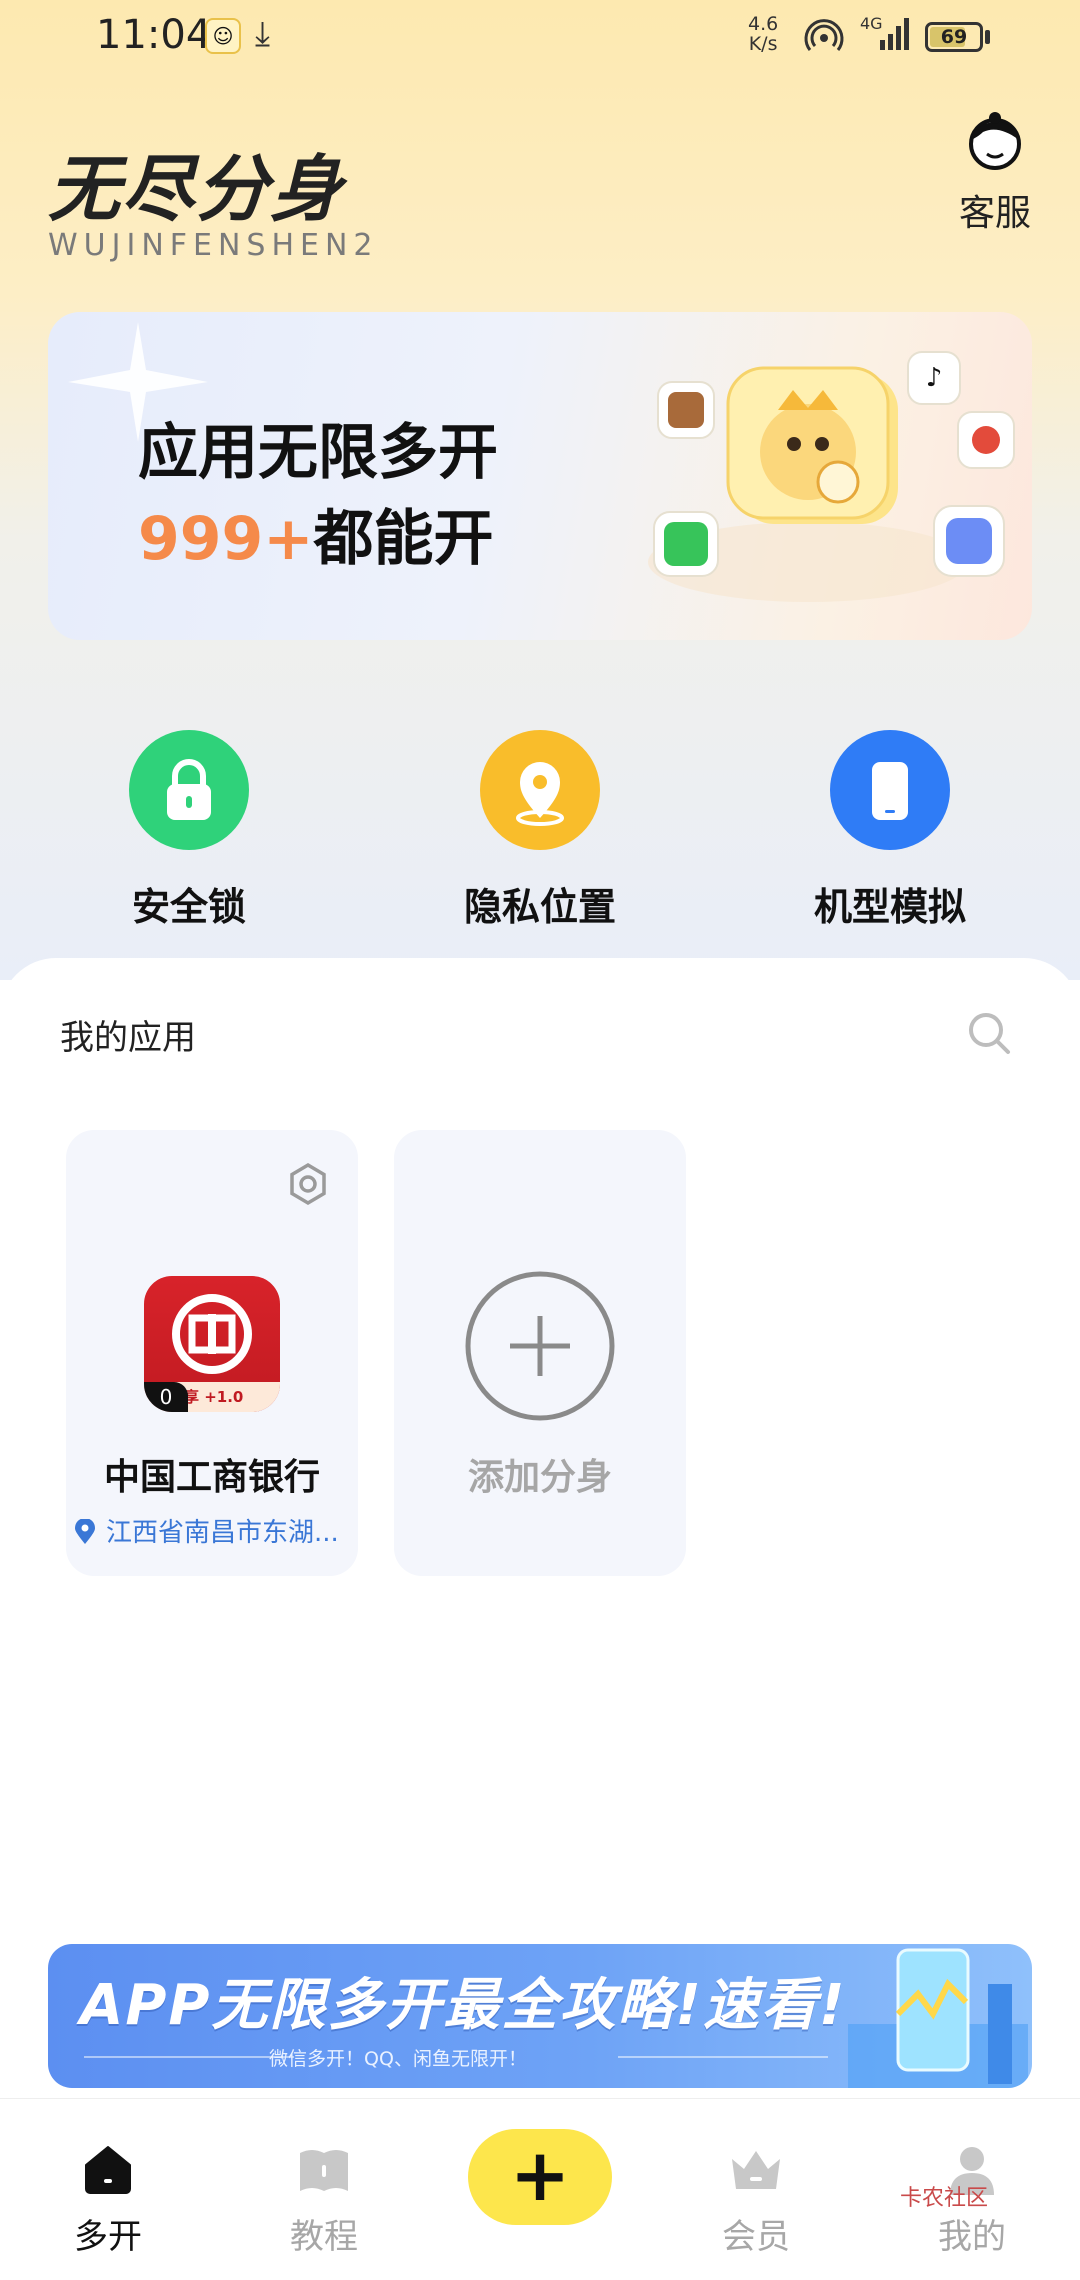 The image size is (1080, 2280). Describe the element at coordinates (994, 213) in the screenshot. I see `customer-service-label: 客服` at that location.